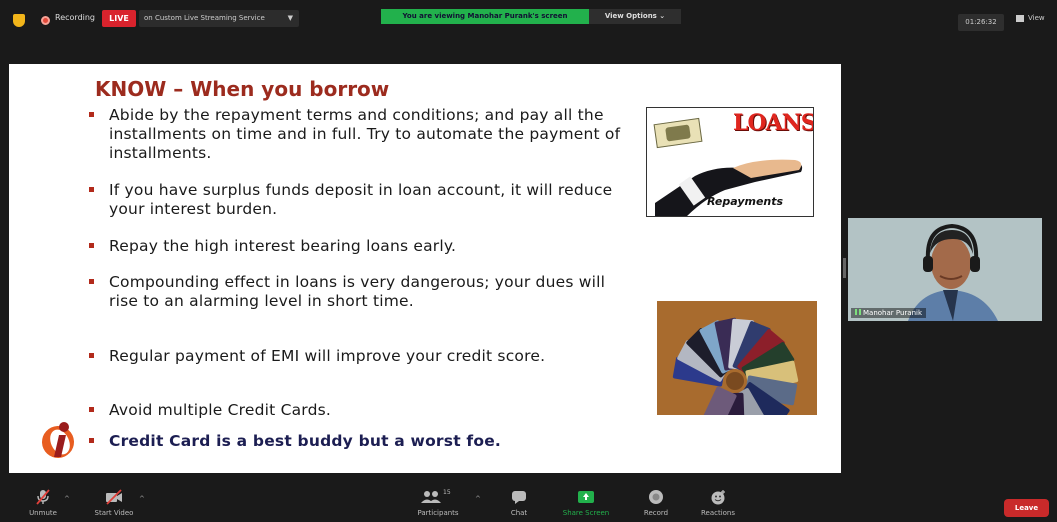  I want to click on start-video-label: Start Video, so click(114, 513).